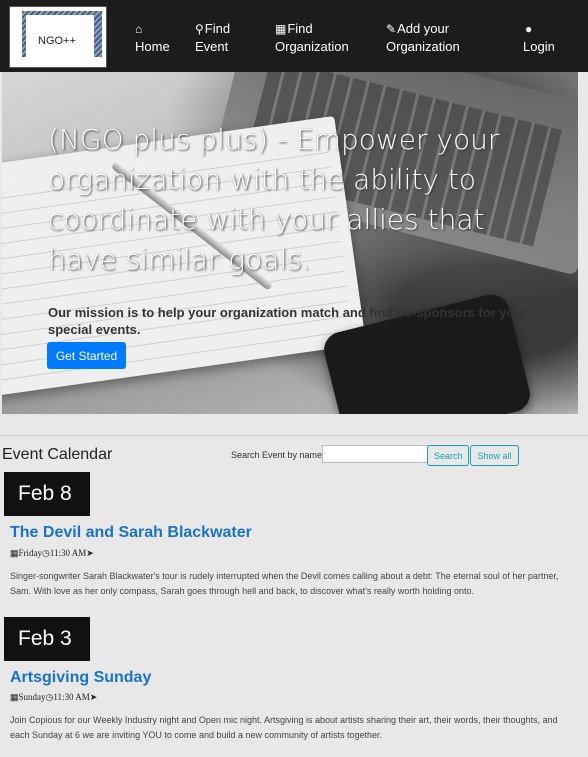  I want to click on search-button: Search, so click(448, 455).